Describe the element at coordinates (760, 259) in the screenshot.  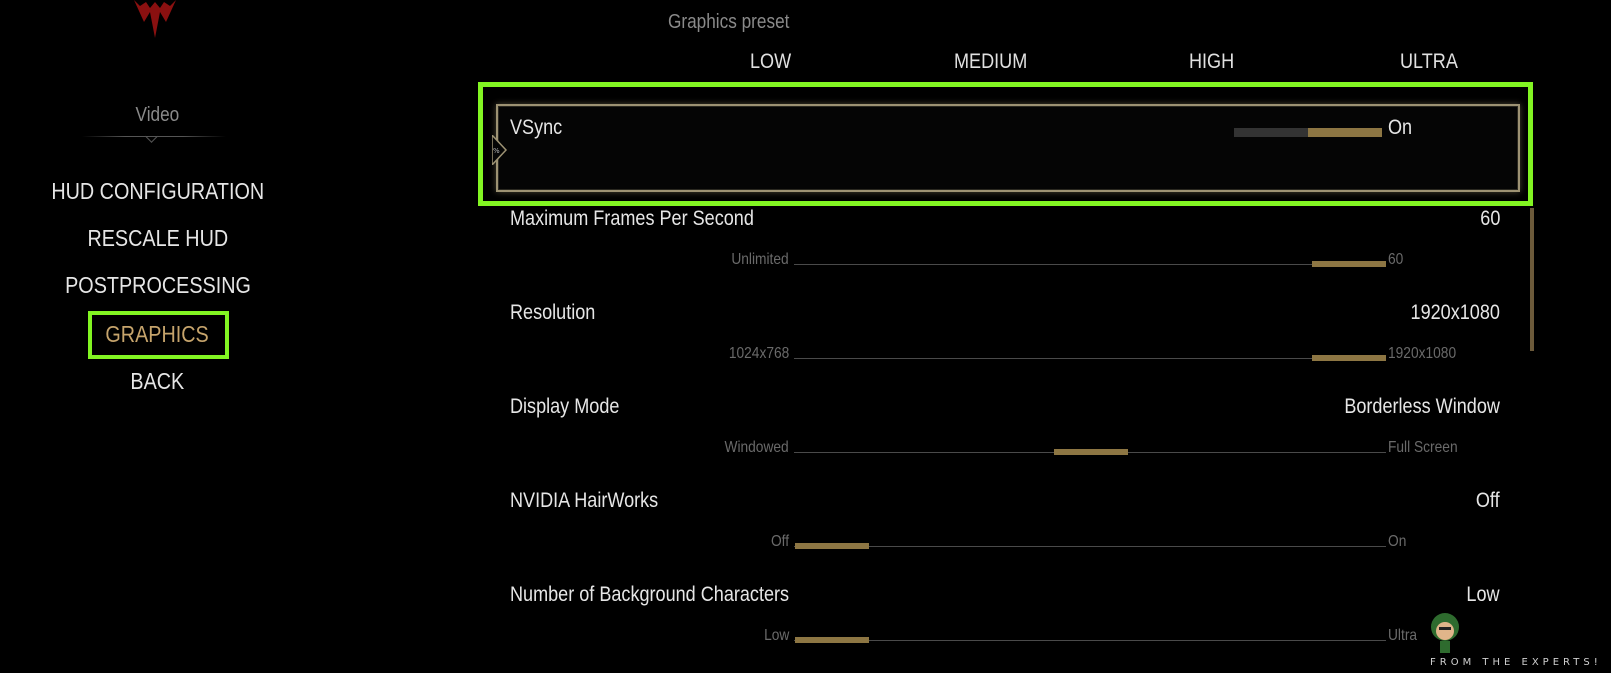
I see `max-fps-min-label: Unlimited` at that location.